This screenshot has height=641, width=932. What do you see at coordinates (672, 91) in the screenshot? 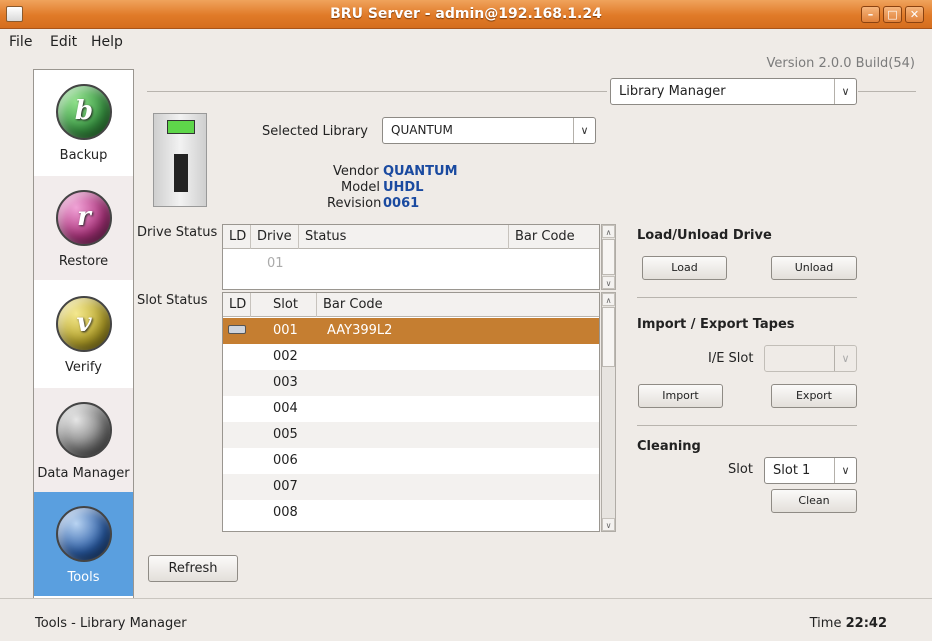
I see `manager-select-value: Library Manager` at bounding box center [672, 91].